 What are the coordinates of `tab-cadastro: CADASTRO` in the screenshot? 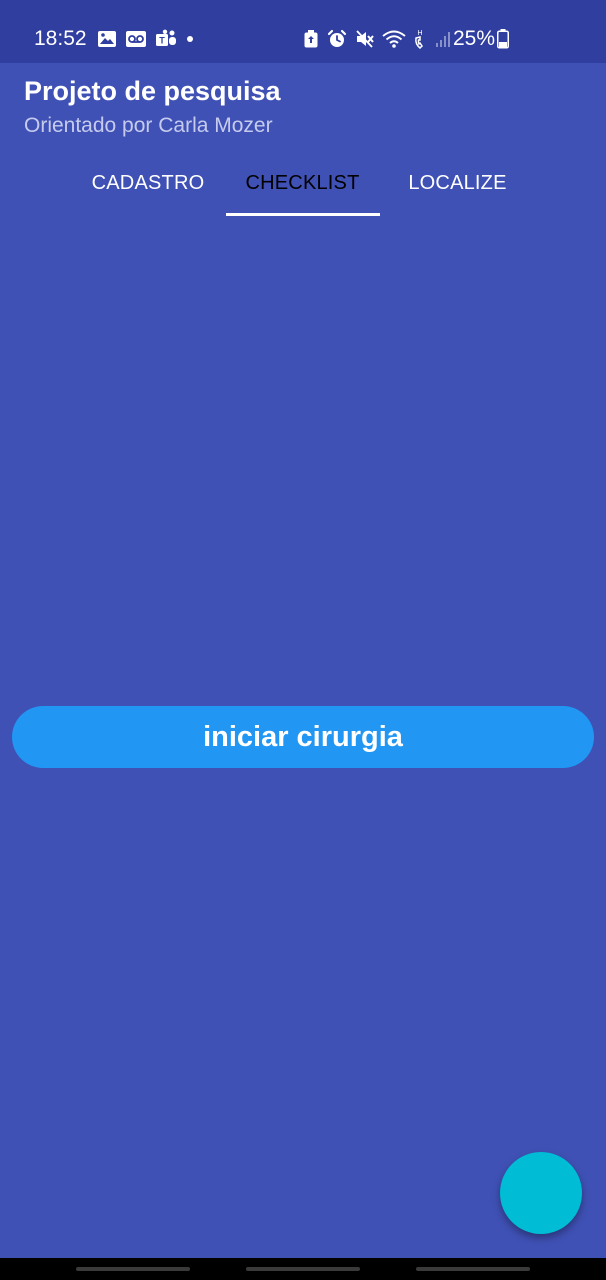 It's located at (148, 183).